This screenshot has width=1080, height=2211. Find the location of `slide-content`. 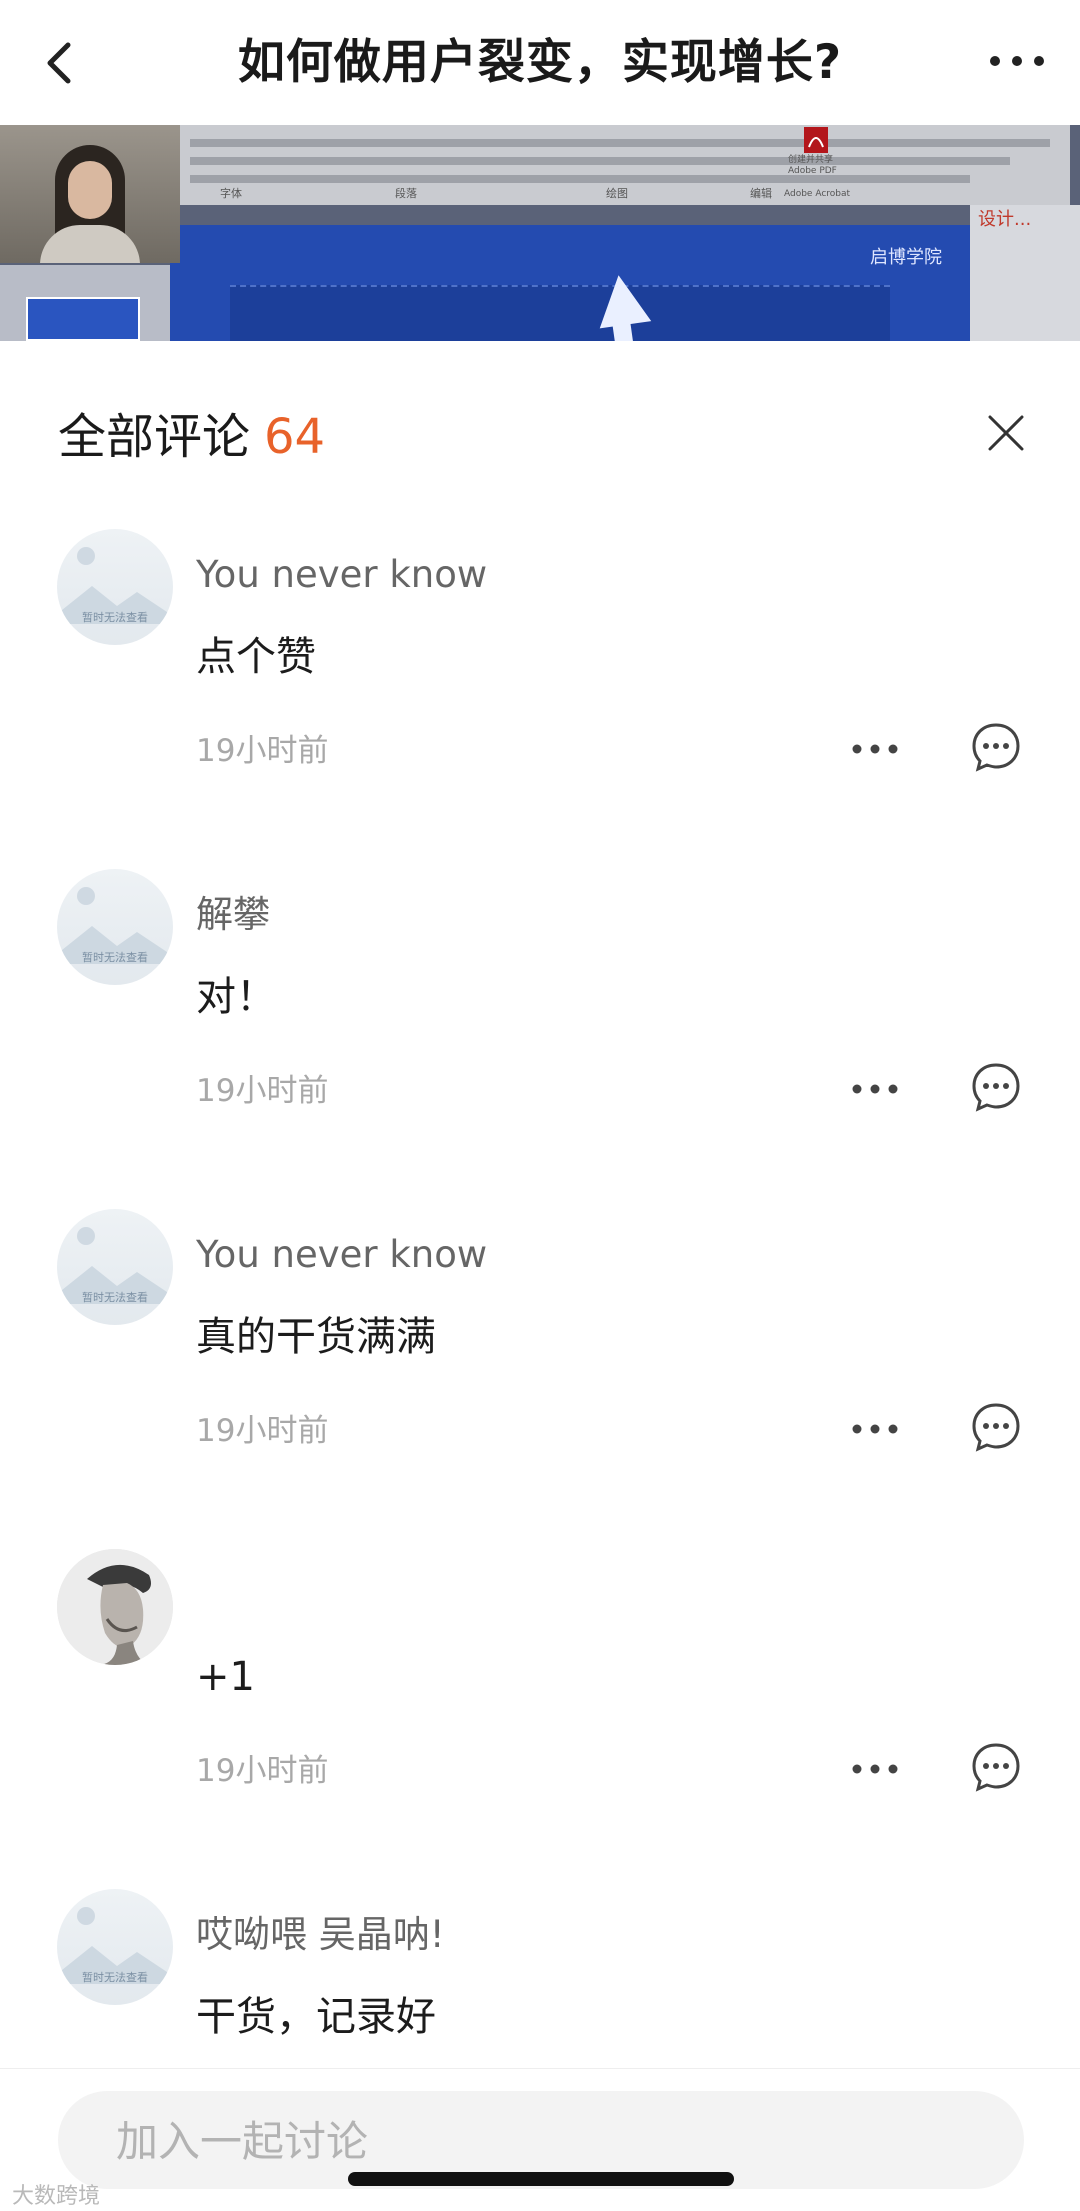

slide-content is located at coordinates (560, 313).